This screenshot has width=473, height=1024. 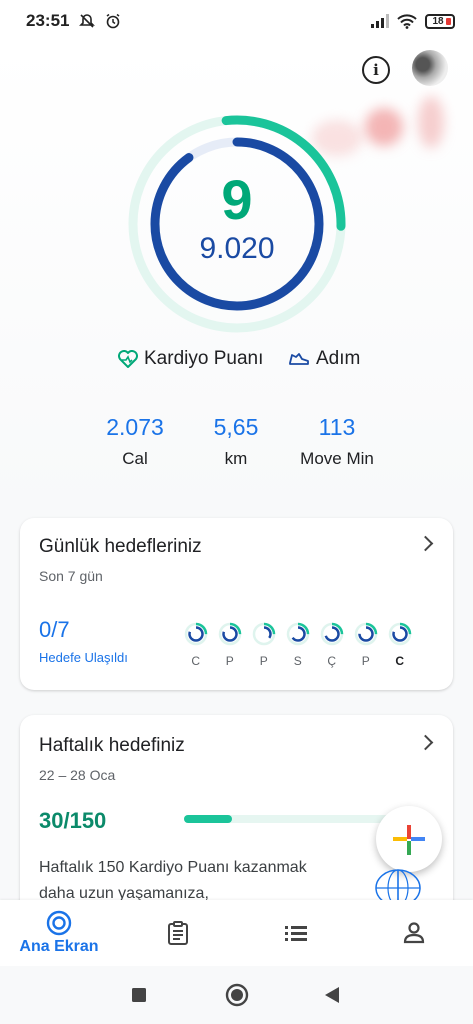 I want to click on stat-move-minutes: 113 Move Min, so click(x=337, y=441).